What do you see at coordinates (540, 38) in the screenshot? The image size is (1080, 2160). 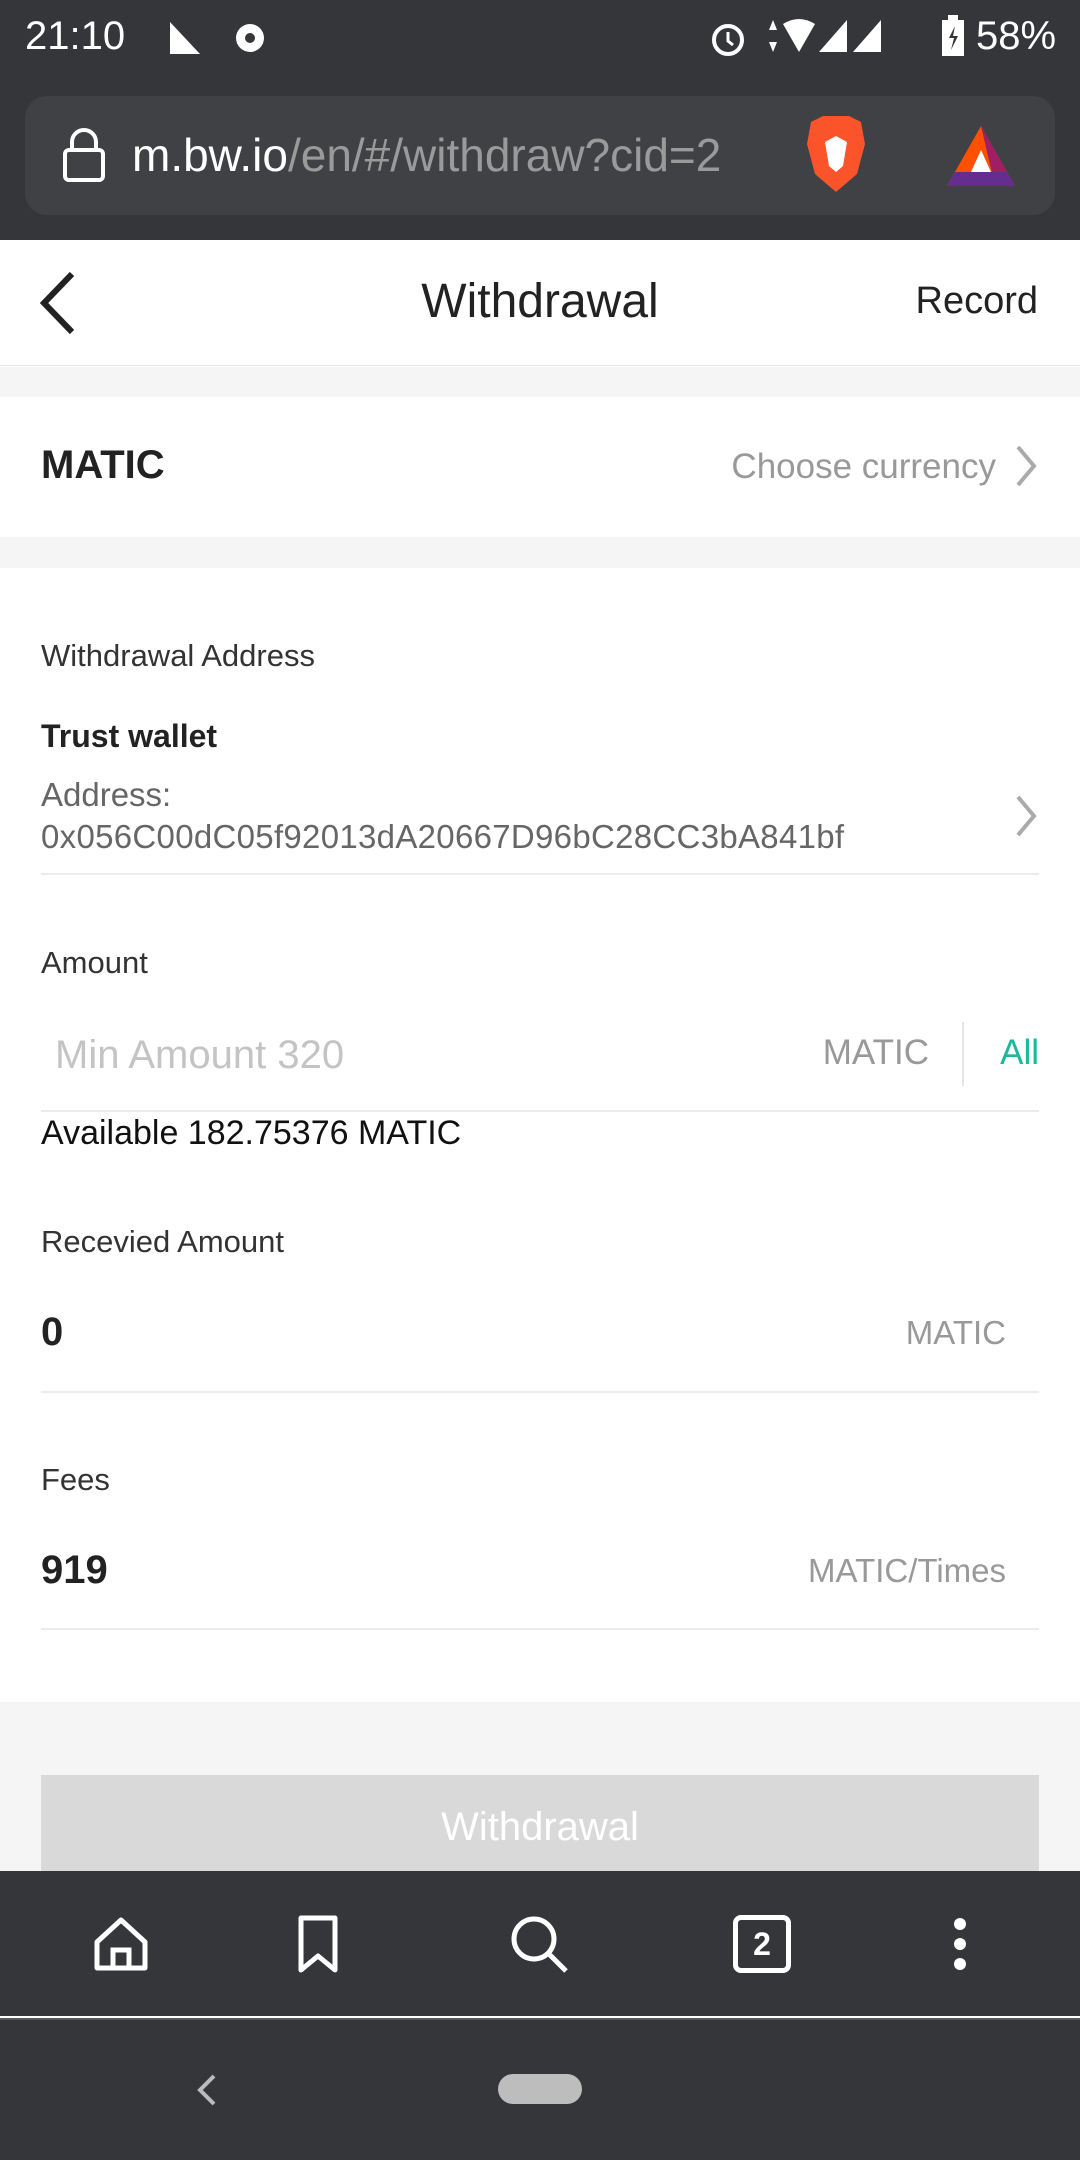 I see `status-bar: 21:10 58%` at bounding box center [540, 38].